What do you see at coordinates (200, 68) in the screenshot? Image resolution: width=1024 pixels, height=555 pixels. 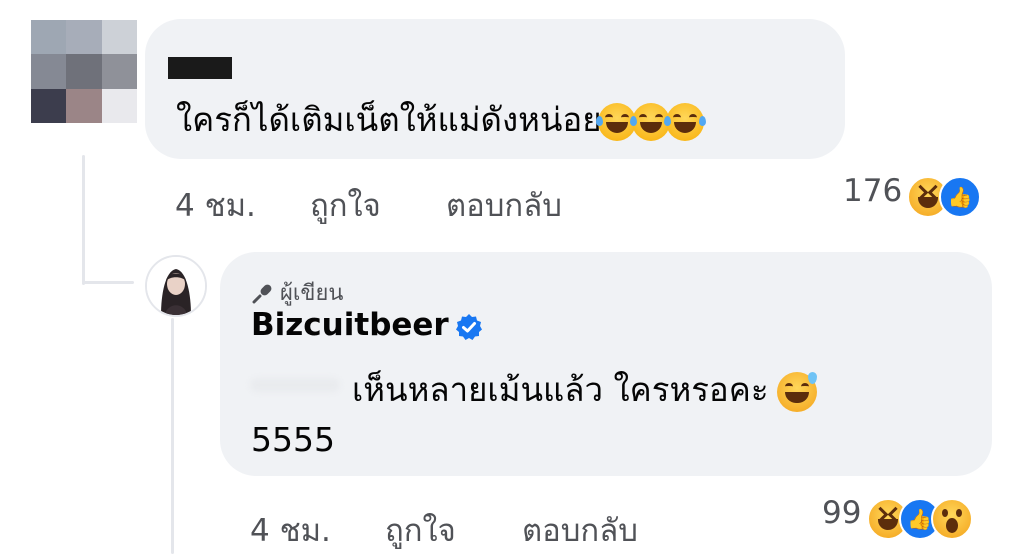 I see `redacted-name` at bounding box center [200, 68].